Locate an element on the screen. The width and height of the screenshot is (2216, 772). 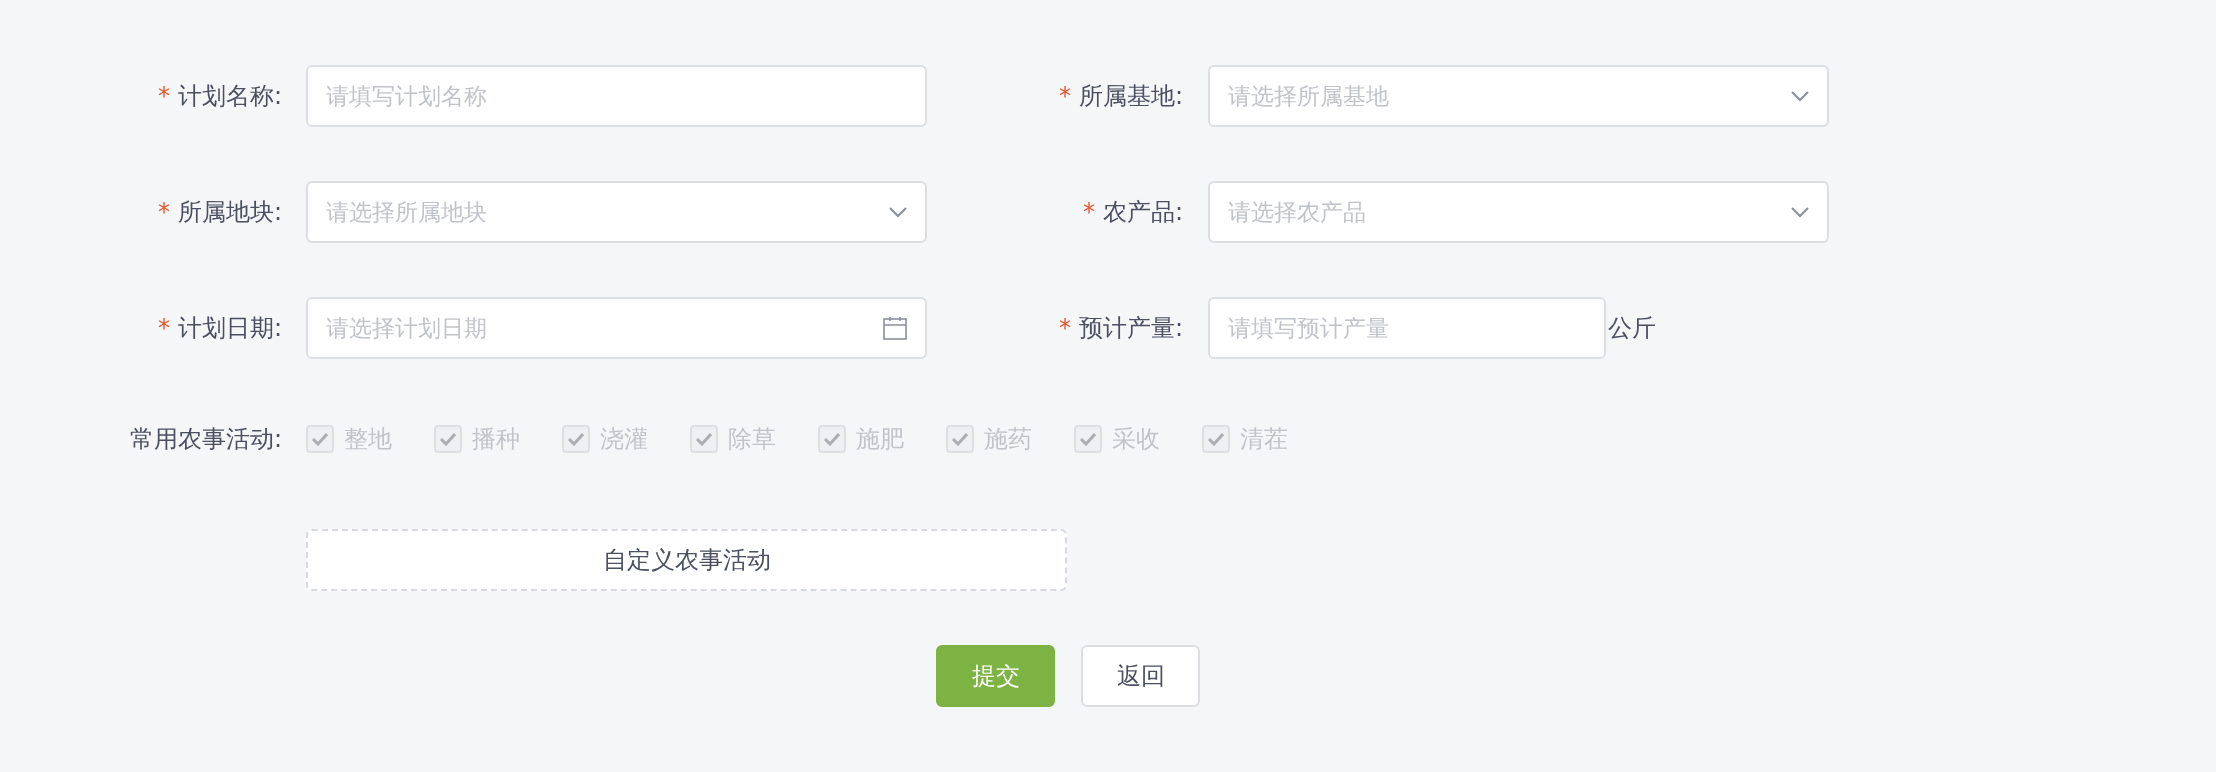
field-label: 农产品: is located at coordinates (1142, 212).